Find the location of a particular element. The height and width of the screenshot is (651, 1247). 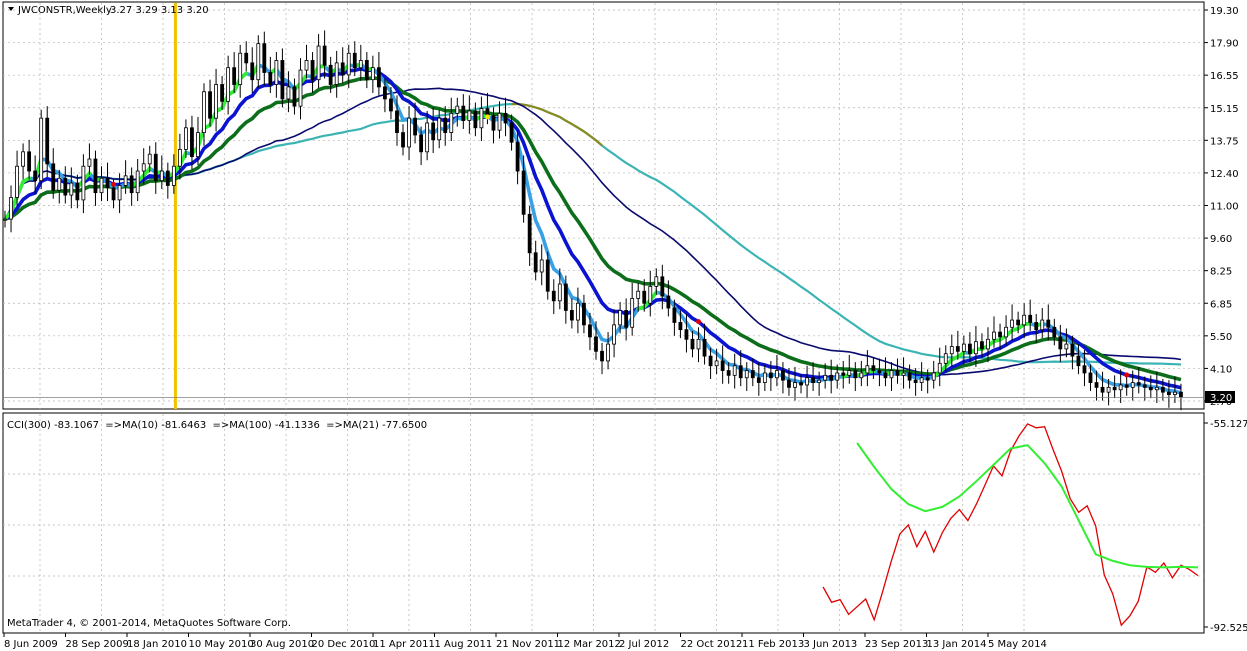

x-tick-label: 8 Jun 2009 is located at coordinates (31, 644).